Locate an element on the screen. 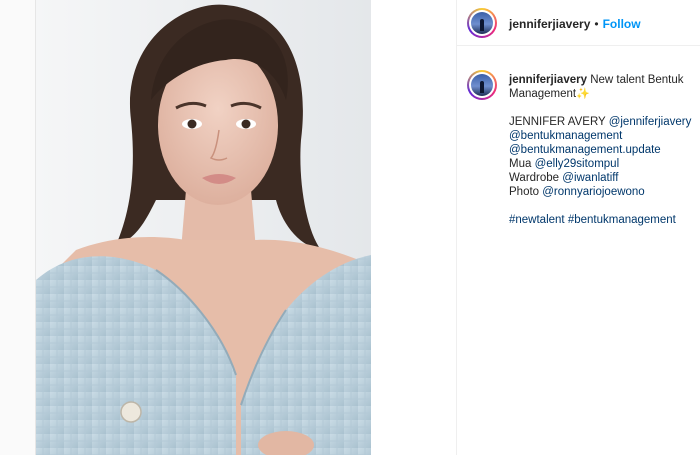 The image size is (700, 455). caption-intro-2: Management is located at coordinates (543, 94).